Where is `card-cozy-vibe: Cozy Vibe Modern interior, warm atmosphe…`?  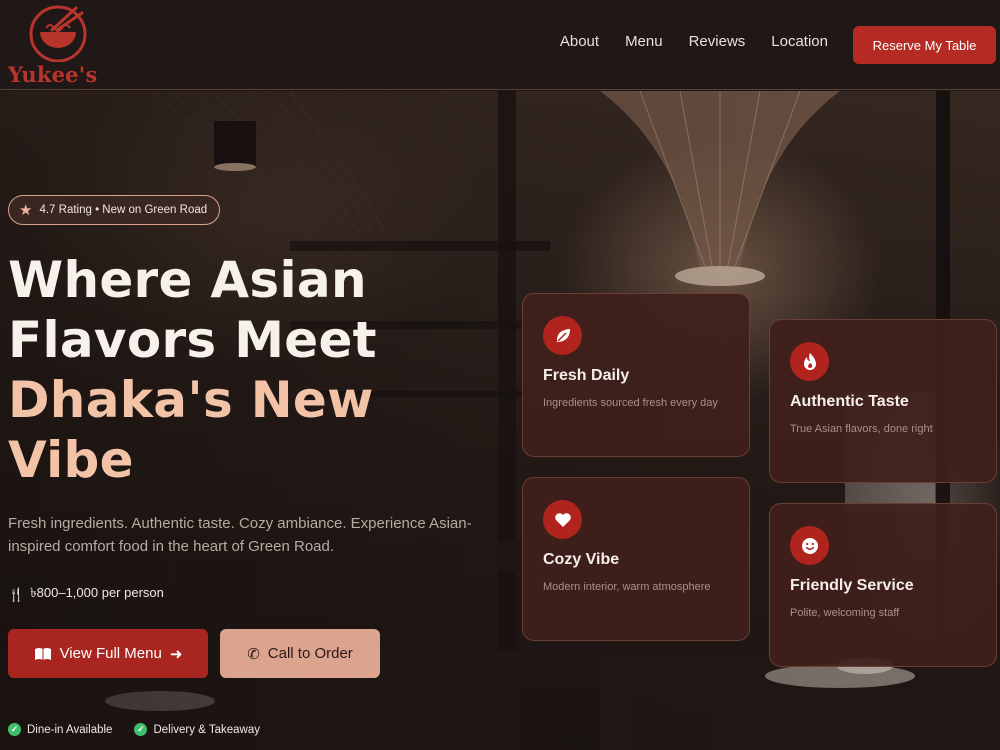
card-cozy-vibe: Cozy Vibe Modern interior, warm atmosphe… is located at coordinates (636, 559).